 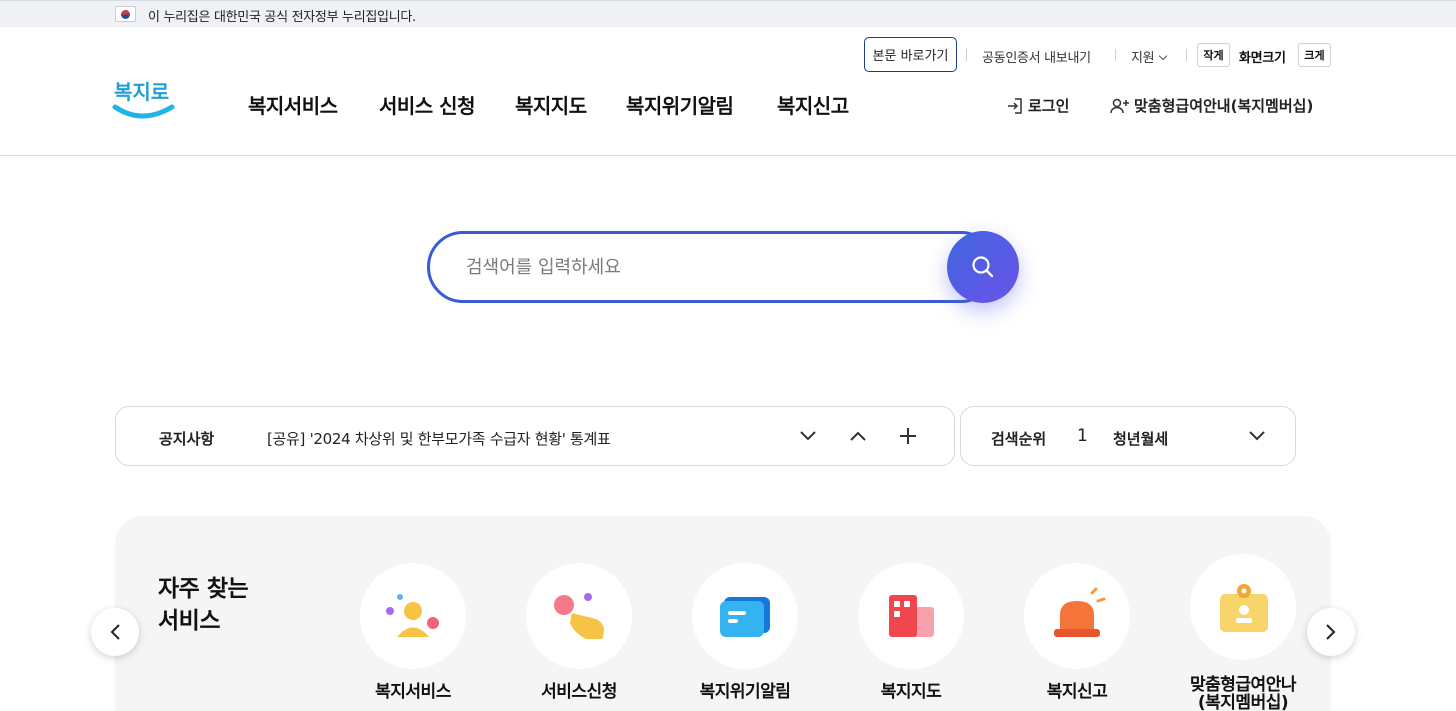 I want to click on bokjiro-logo: 복지로, so click(x=144, y=103).